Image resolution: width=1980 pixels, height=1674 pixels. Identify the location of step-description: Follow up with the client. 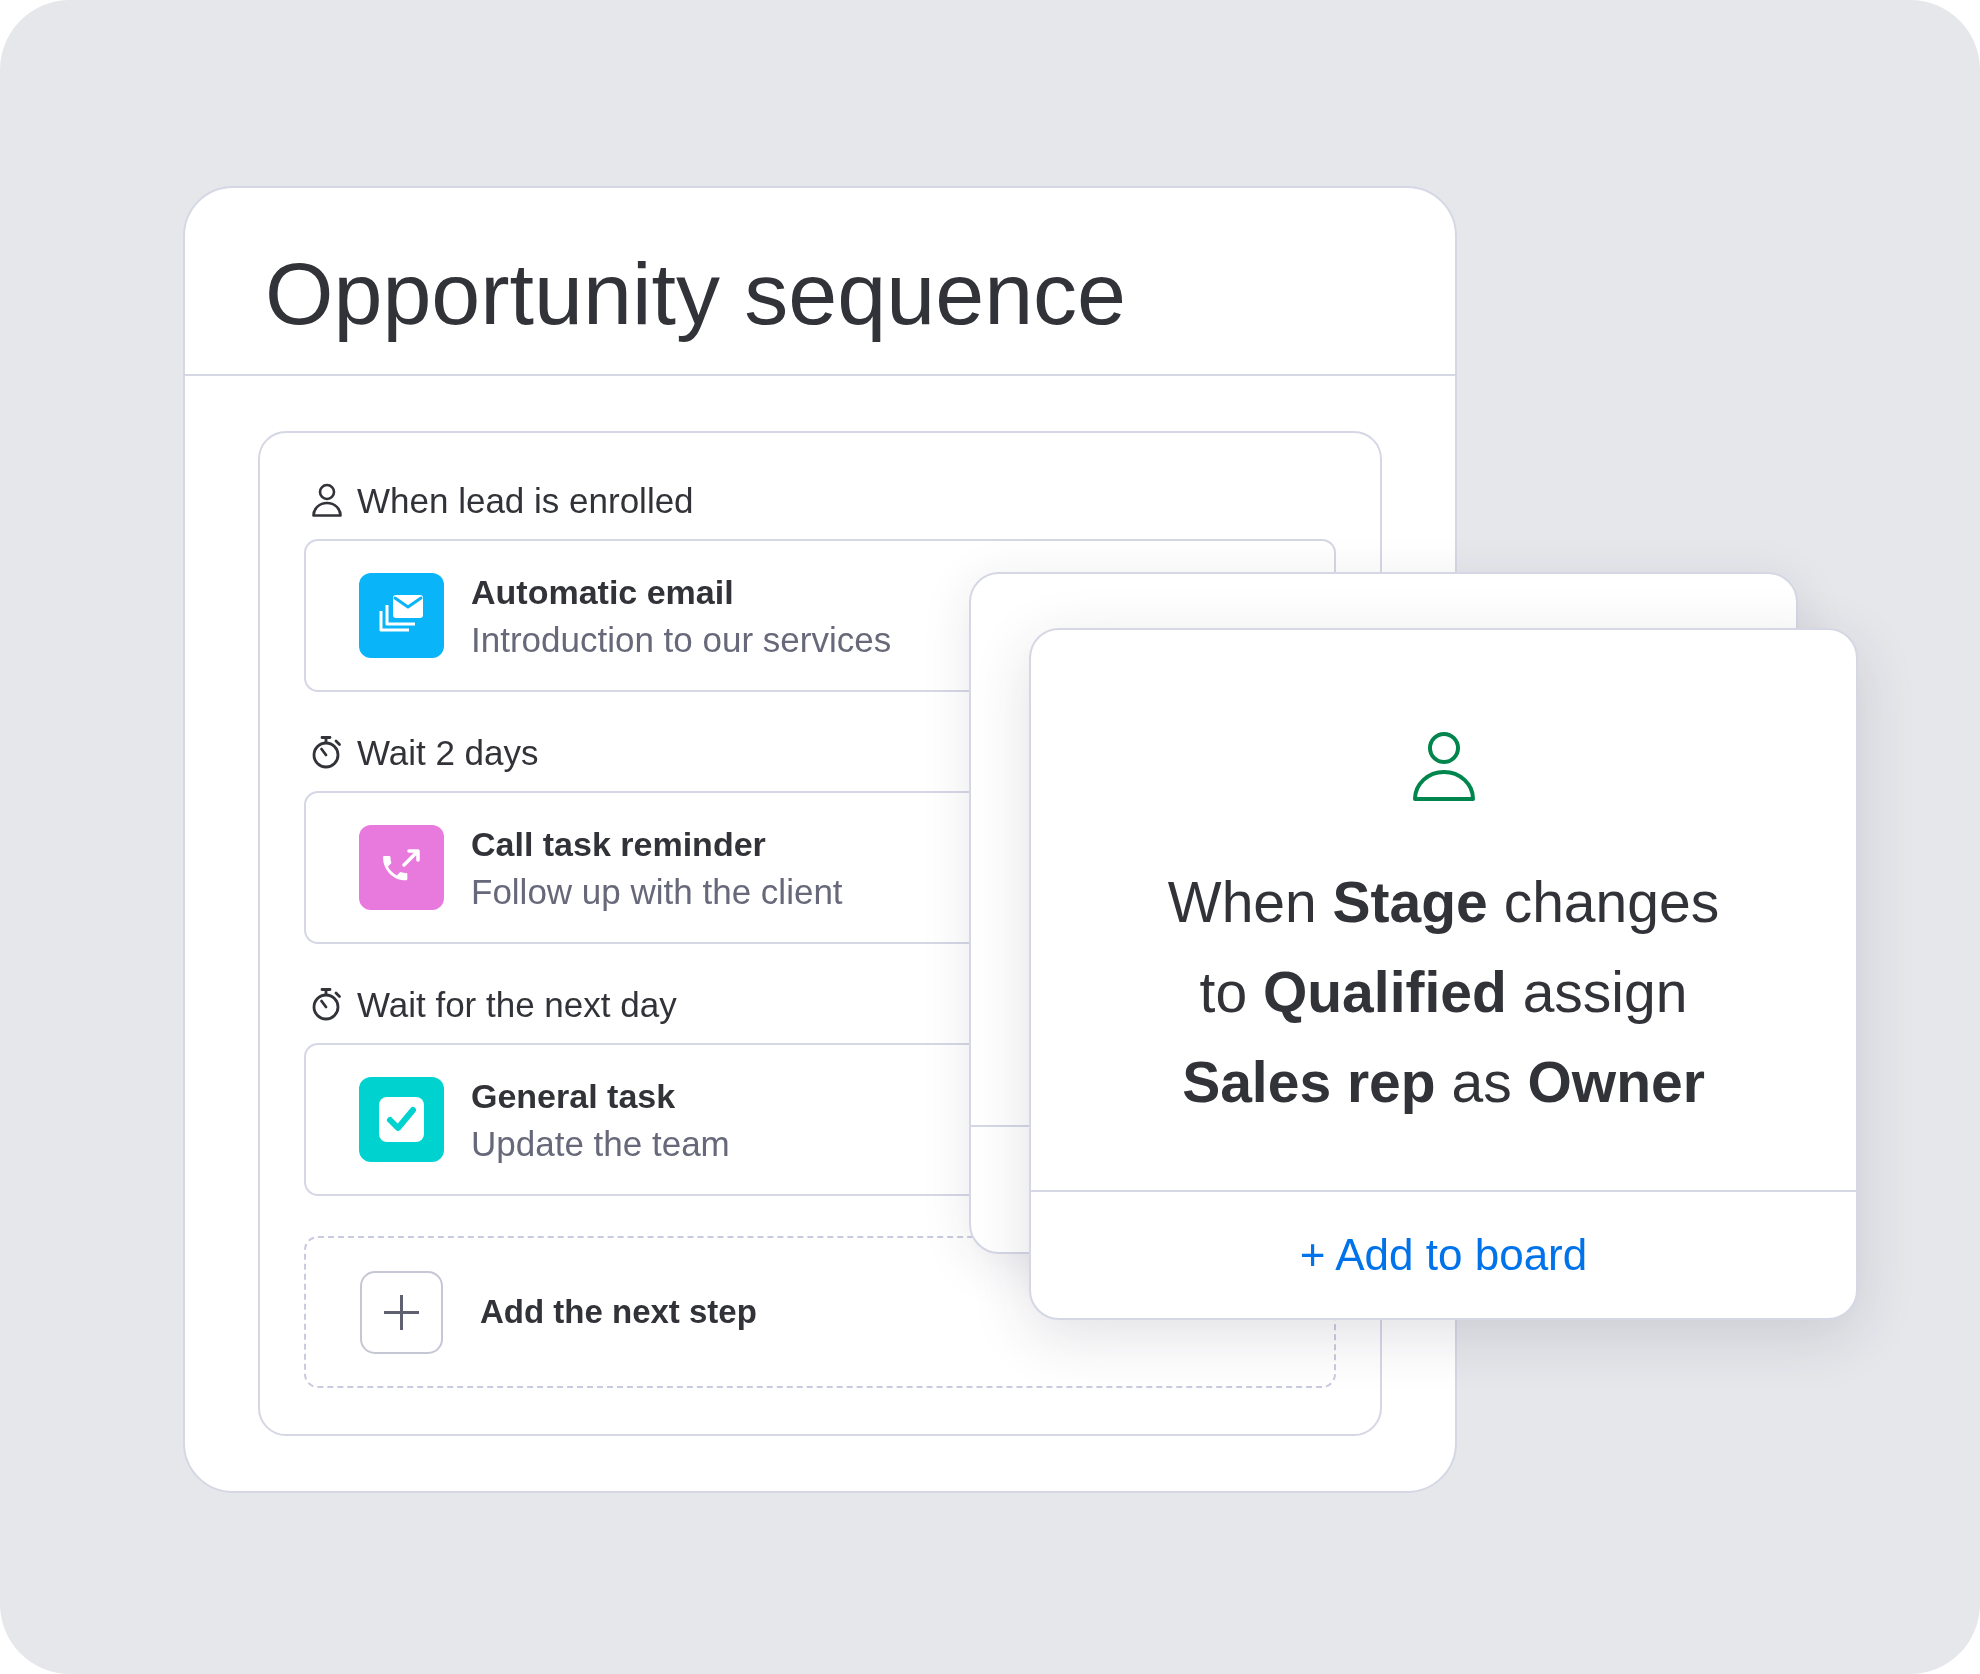
(657, 891).